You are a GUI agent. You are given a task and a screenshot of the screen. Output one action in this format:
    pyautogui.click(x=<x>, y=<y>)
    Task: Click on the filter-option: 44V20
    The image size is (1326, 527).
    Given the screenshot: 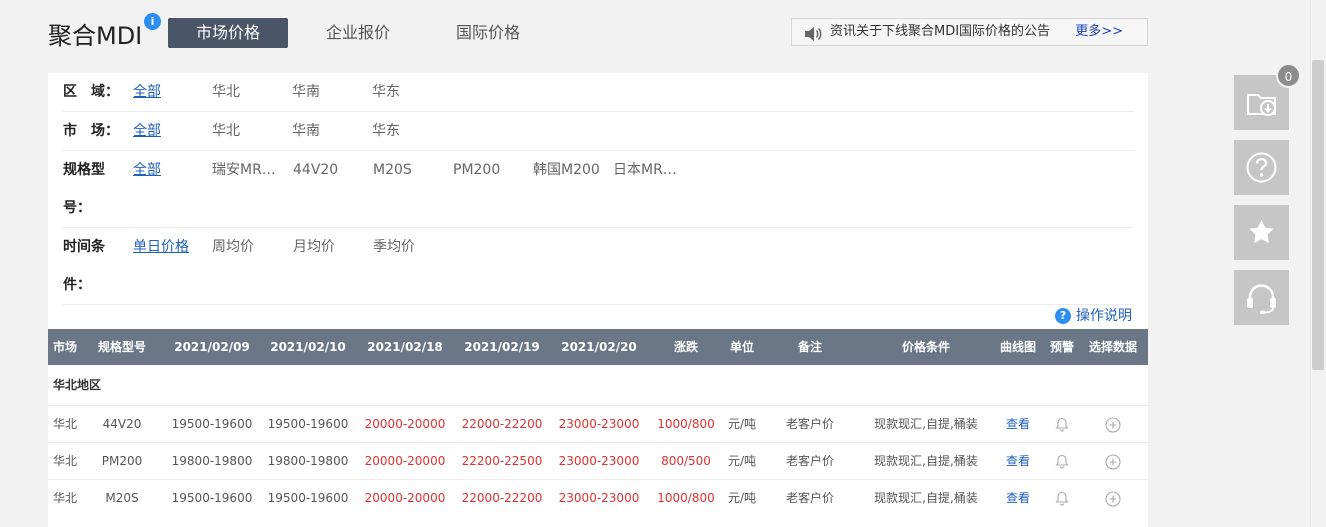 What is the action you would take?
    pyautogui.click(x=315, y=170)
    